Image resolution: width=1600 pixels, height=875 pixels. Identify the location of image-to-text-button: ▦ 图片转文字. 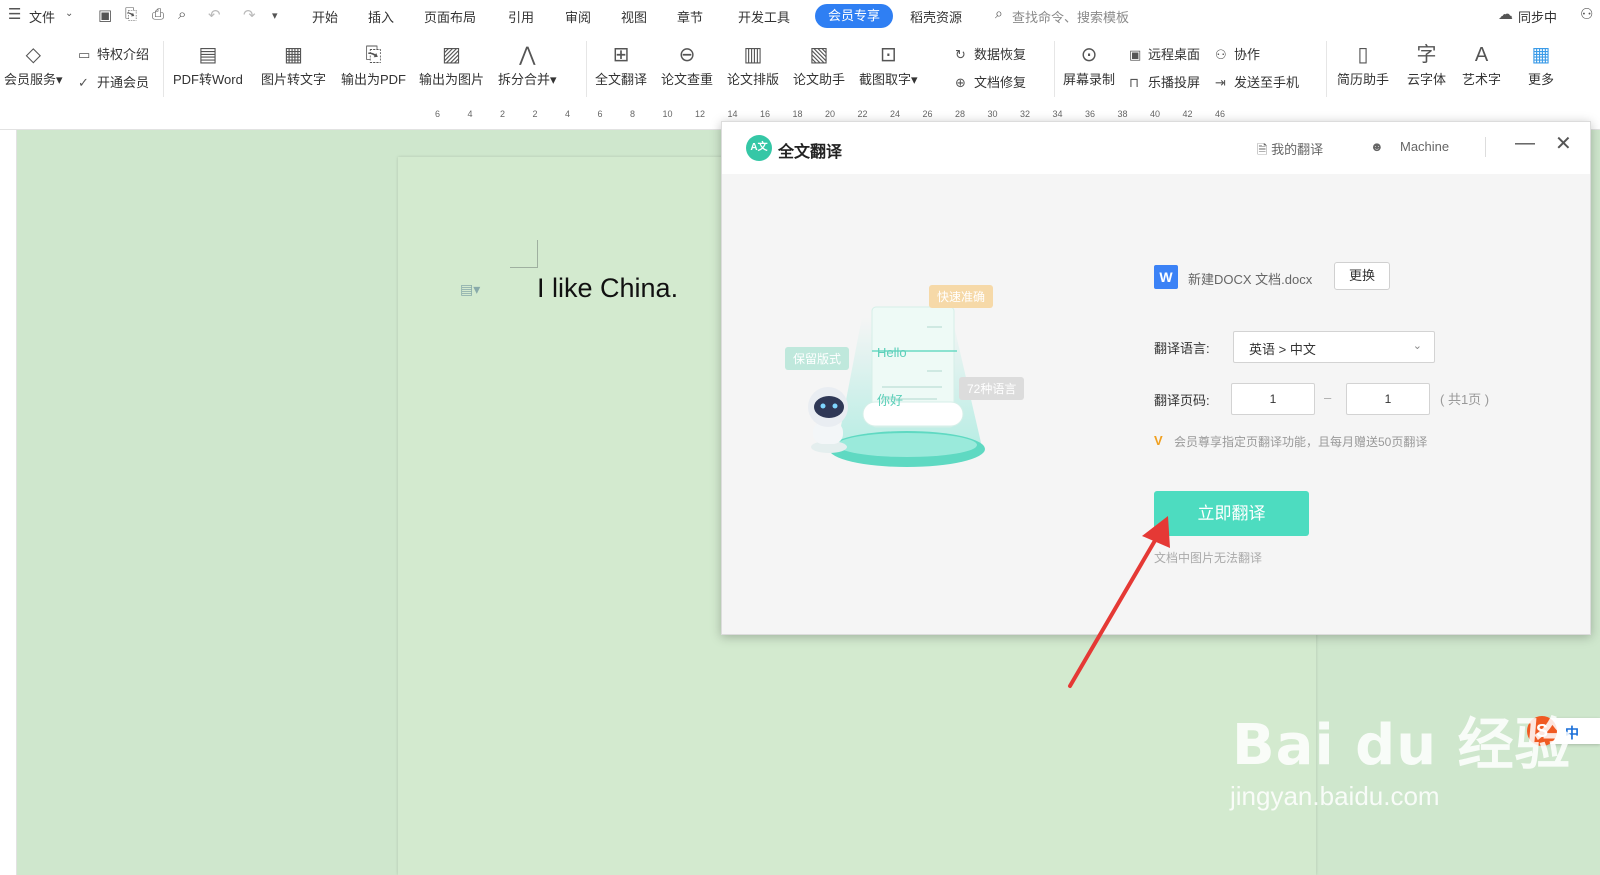
(293, 64).